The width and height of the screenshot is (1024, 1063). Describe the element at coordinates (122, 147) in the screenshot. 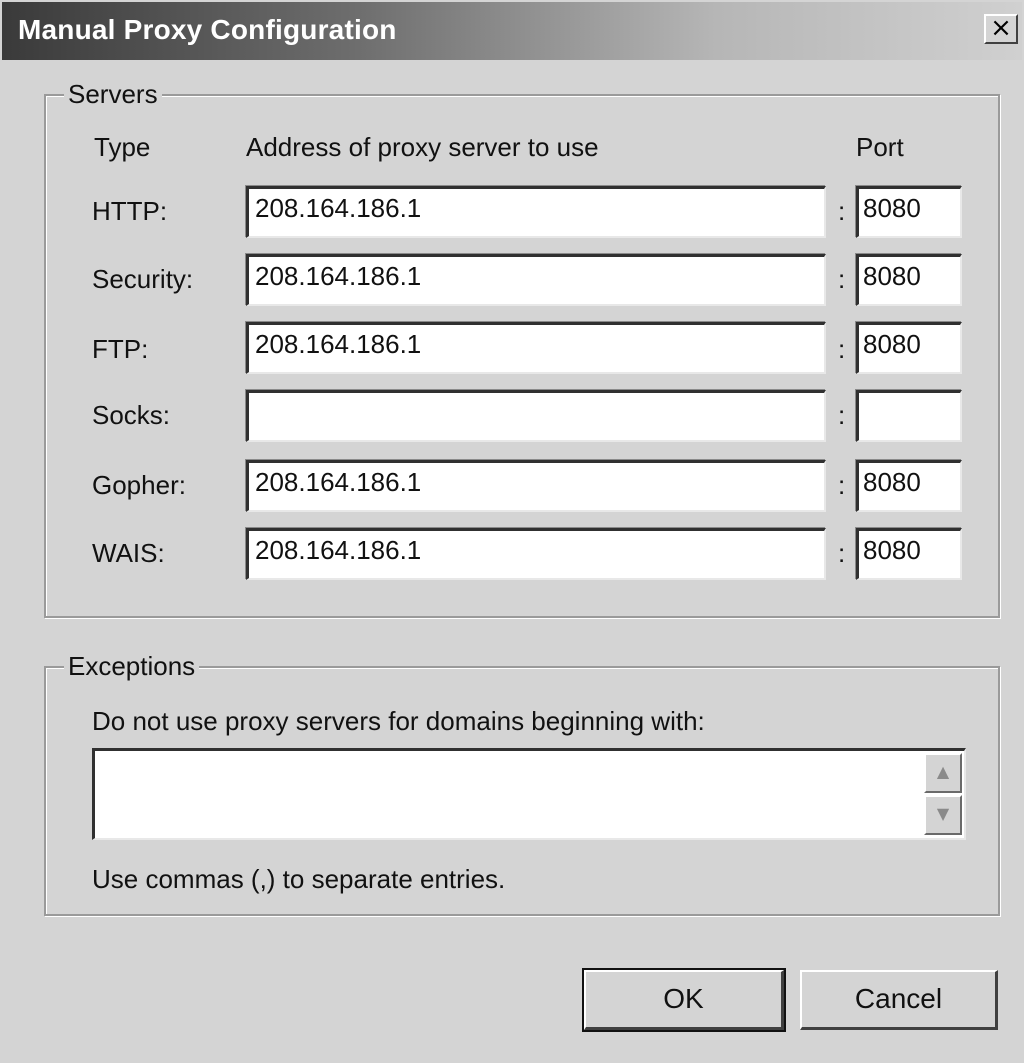

I see `type-header: Type` at that location.